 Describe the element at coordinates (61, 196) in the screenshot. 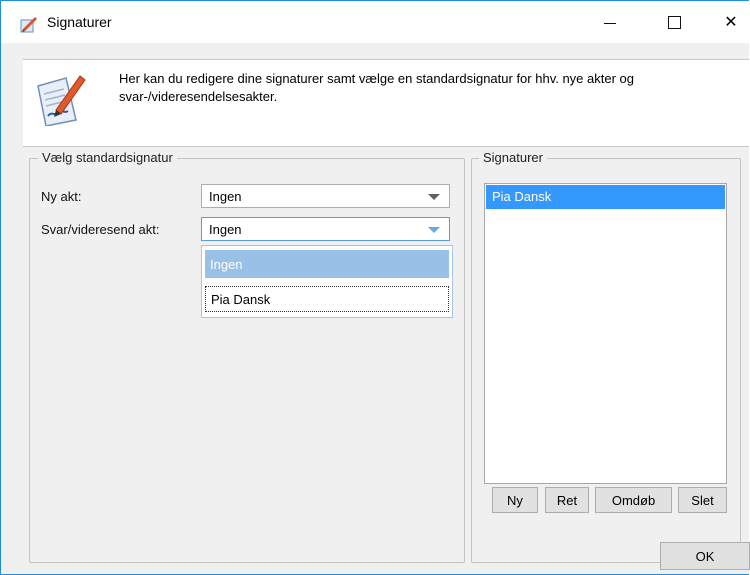

I see `new-document-label: Ny akt:` at that location.